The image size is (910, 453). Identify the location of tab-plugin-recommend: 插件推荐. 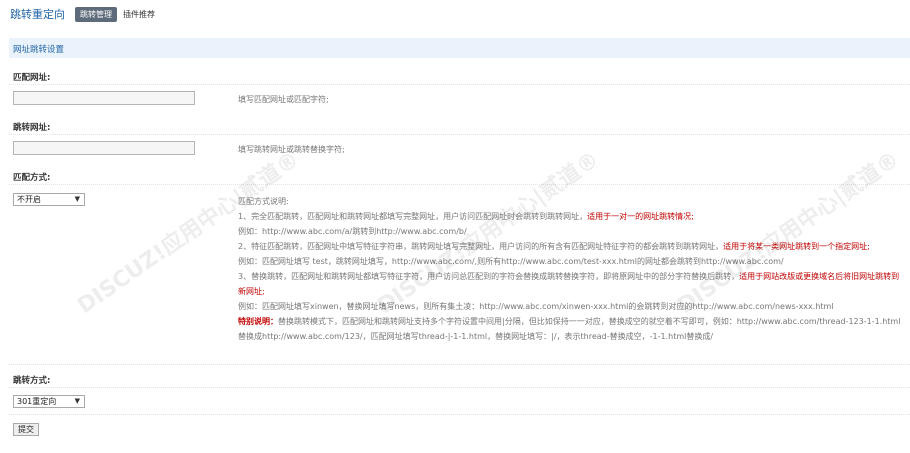
(139, 14).